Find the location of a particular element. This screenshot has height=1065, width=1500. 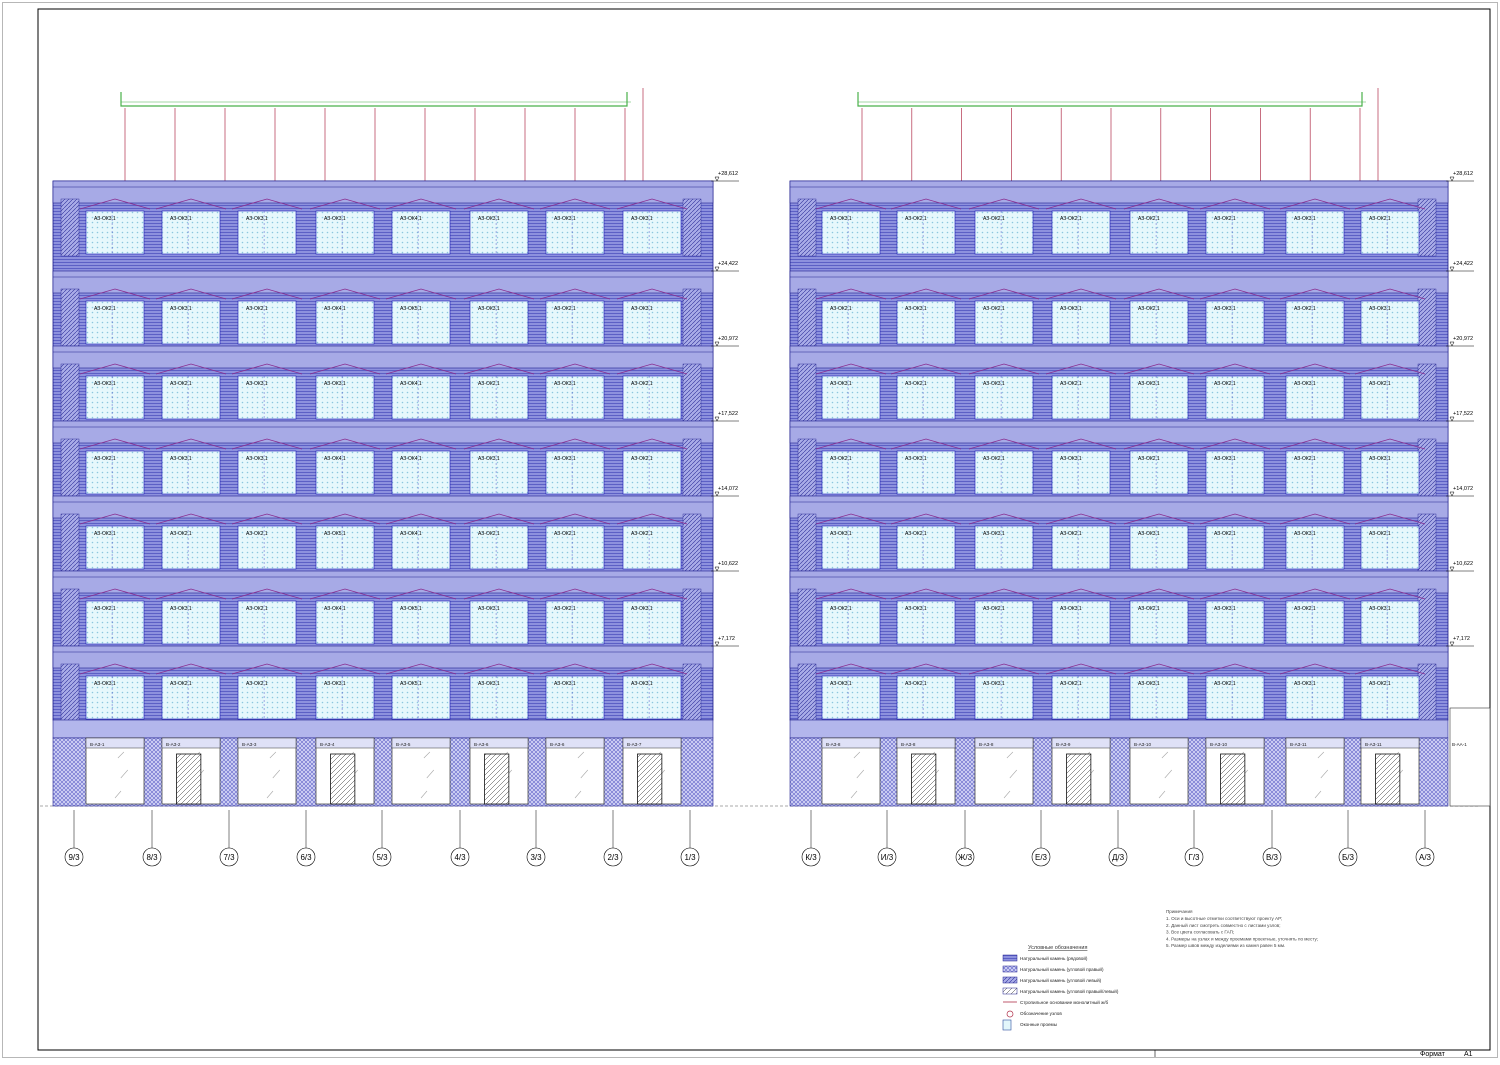

legend-item-label: Натуральный камень (угловой левый) is located at coordinates (1061, 980).